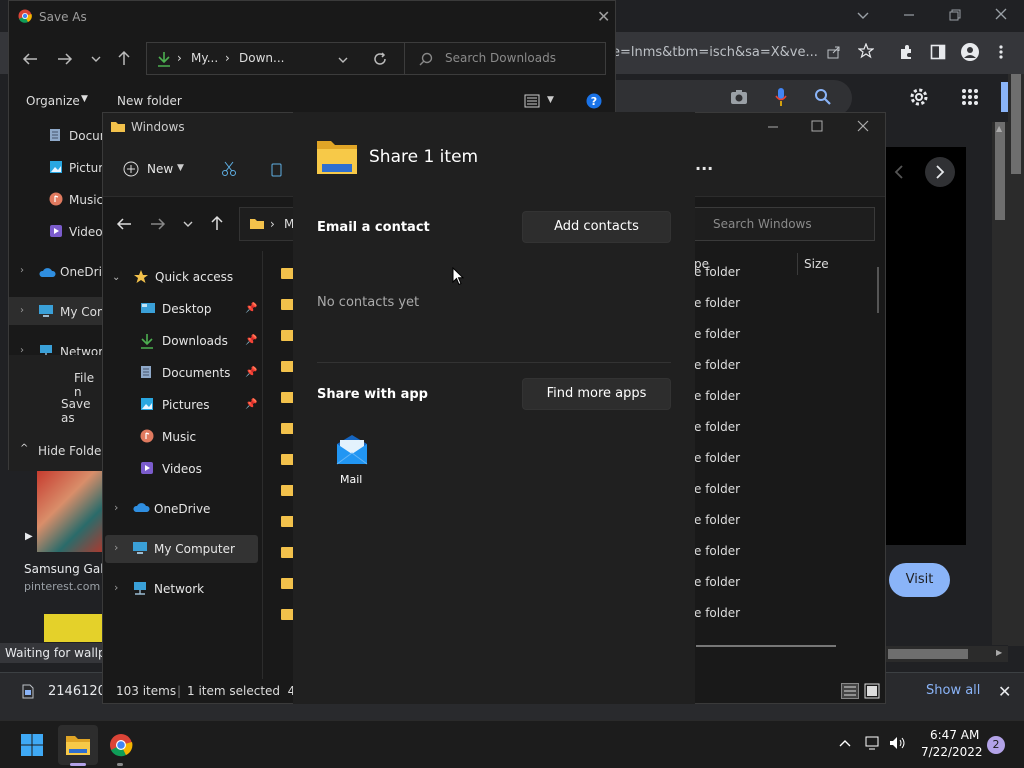 The width and height of the screenshot is (1024, 768). Describe the element at coordinates (898, 743) in the screenshot. I see `volume-icon` at that location.